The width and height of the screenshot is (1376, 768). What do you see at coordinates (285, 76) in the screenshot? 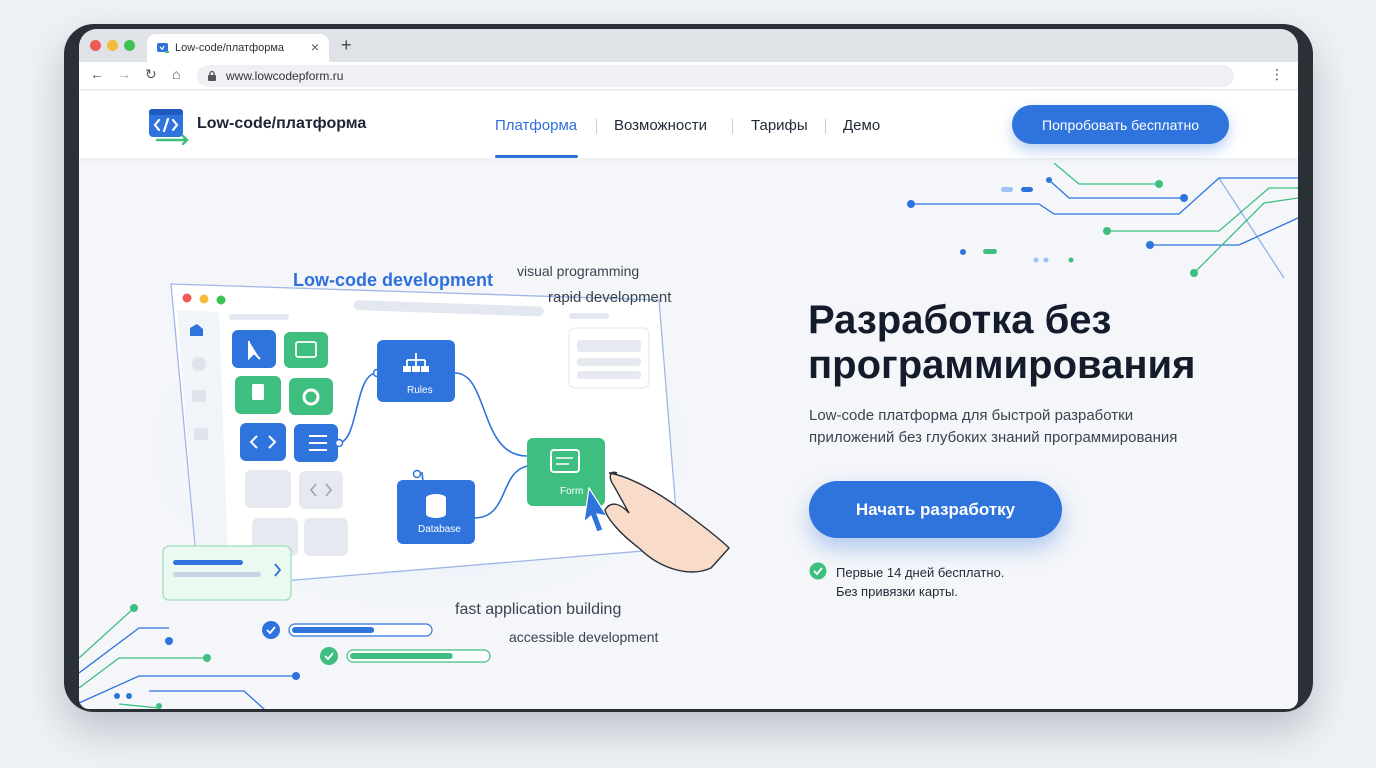
I see `url-text: www.lowcodepform.ru` at bounding box center [285, 76].